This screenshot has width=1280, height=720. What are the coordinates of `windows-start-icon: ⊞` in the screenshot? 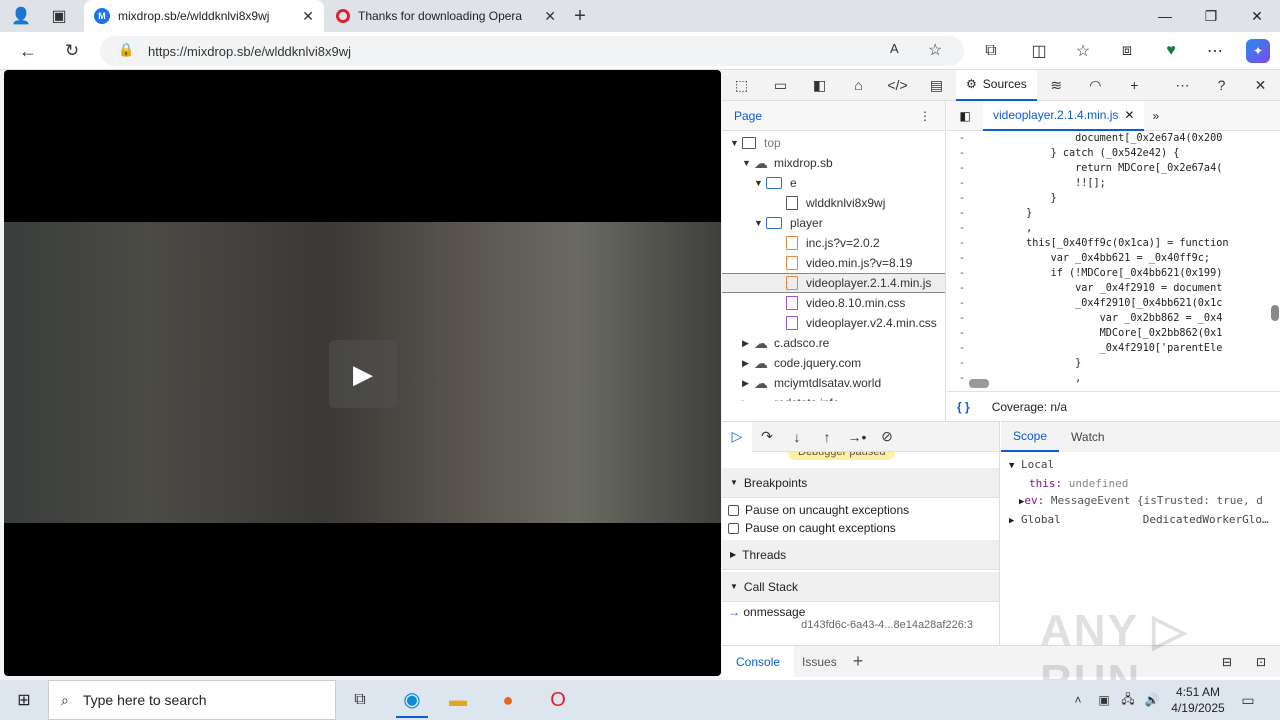 It's located at (24, 700).